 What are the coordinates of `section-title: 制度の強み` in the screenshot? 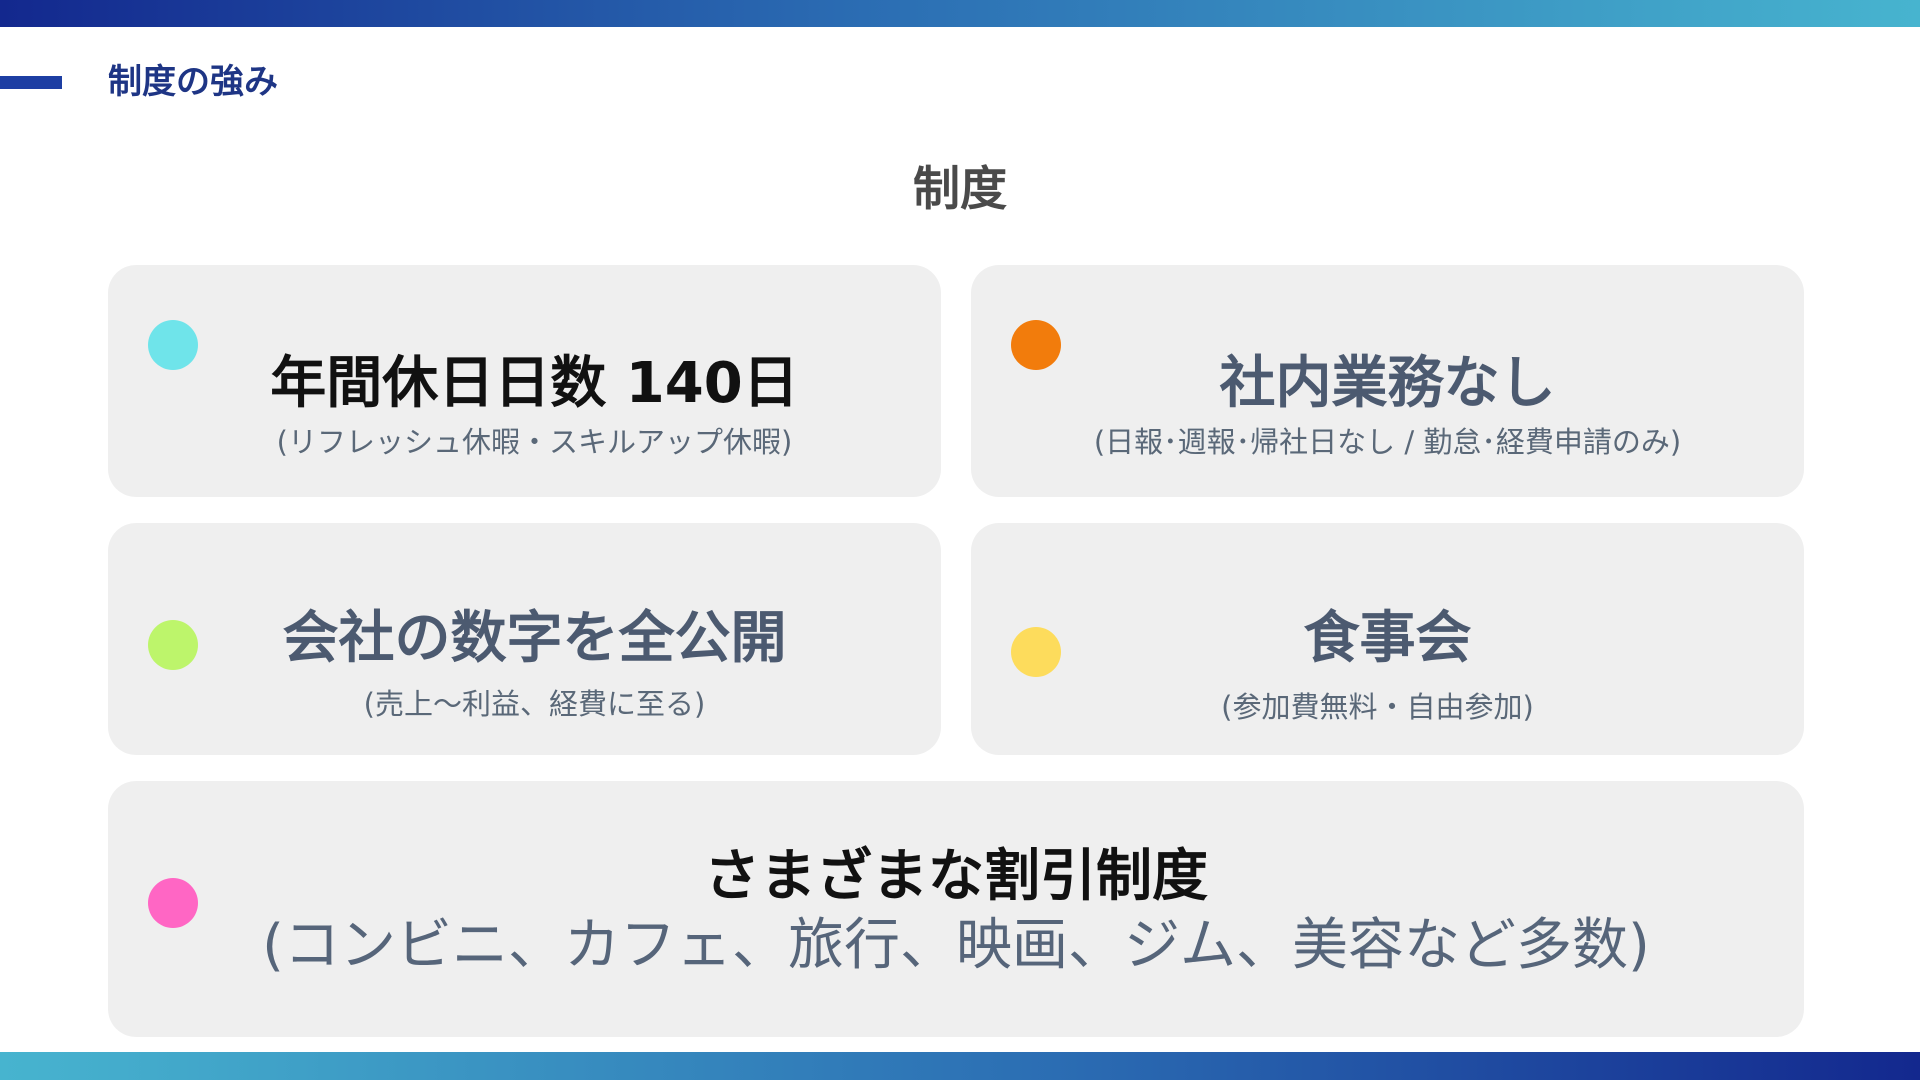 It's located at (193, 82).